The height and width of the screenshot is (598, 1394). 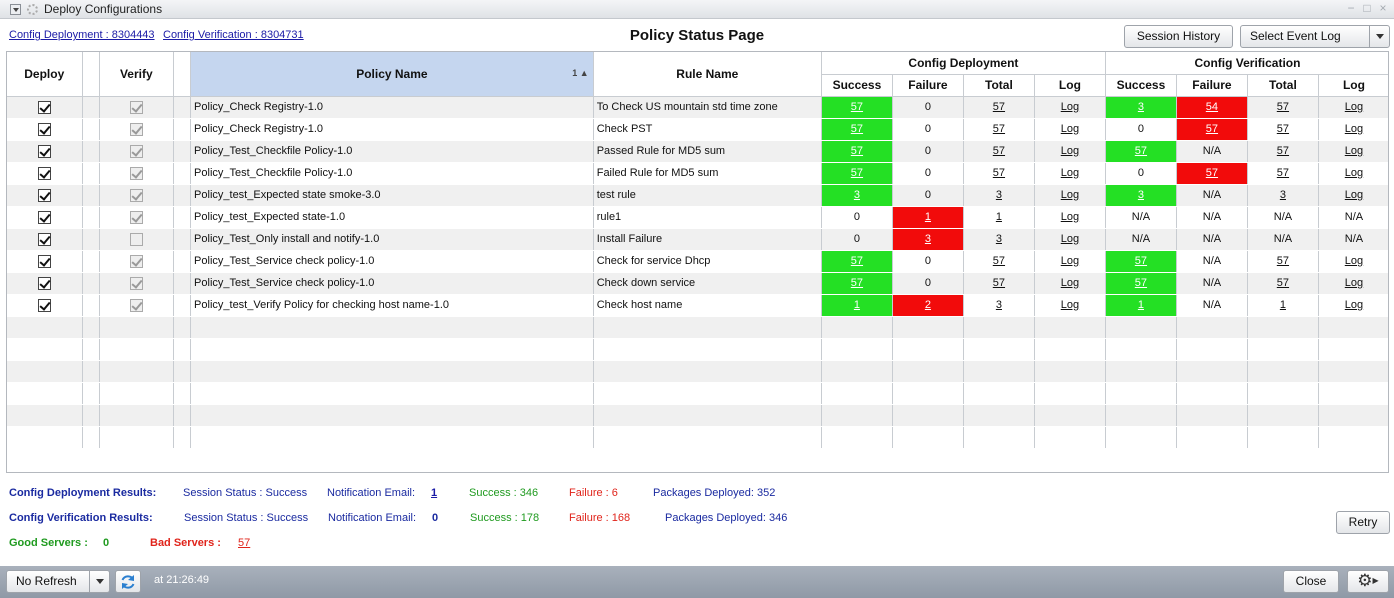 I want to click on config-deployment-link: Config Deployment : 8304443, so click(x=82, y=35).